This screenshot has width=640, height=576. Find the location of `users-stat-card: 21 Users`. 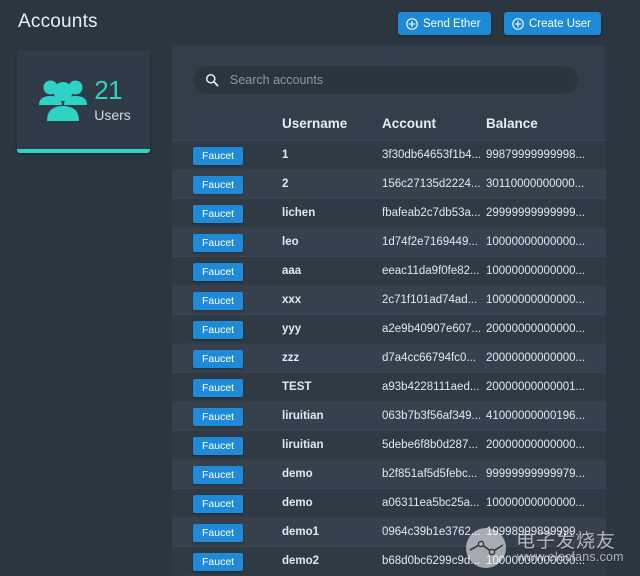

users-stat-card: 21 Users is located at coordinates (83, 101).